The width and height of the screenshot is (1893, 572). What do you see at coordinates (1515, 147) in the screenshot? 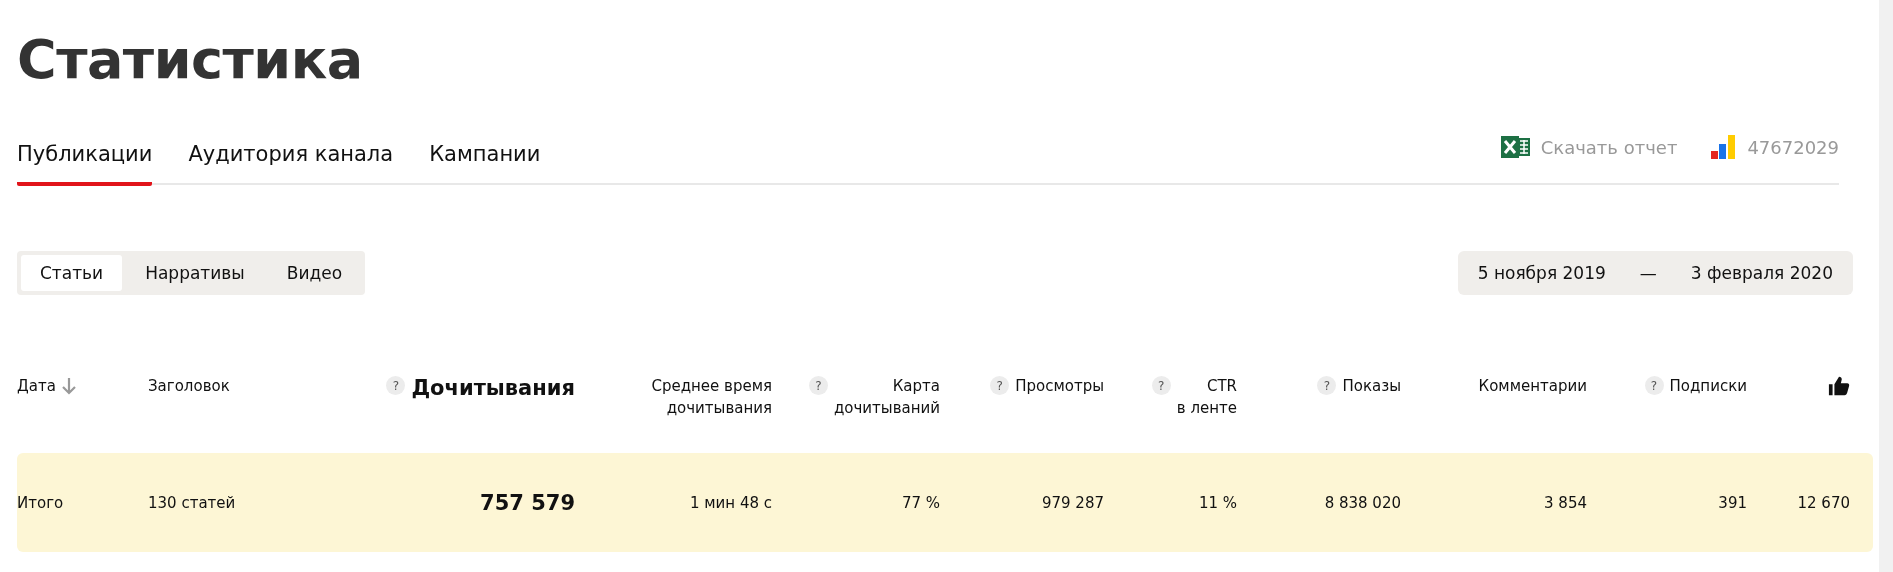
I see `spreadsheet-icon` at bounding box center [1515, 147].